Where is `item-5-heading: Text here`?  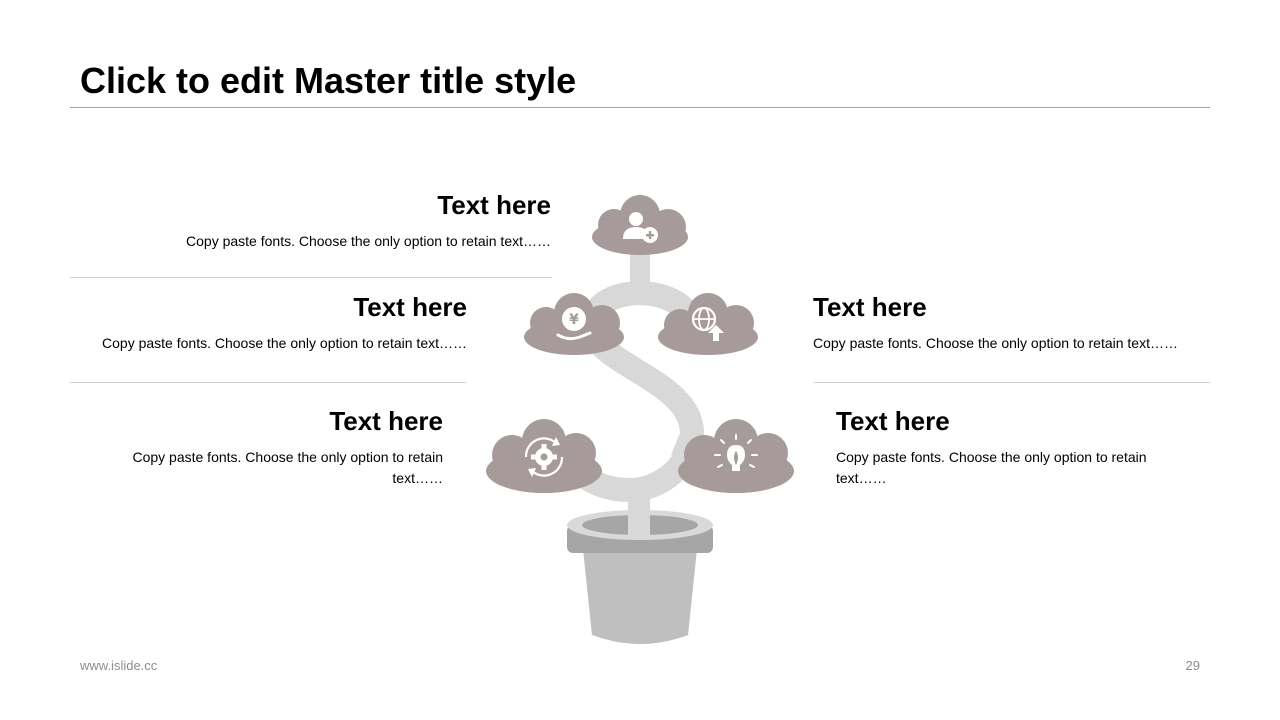 item-5-heading: Text here is located at coordinates (893, 421).